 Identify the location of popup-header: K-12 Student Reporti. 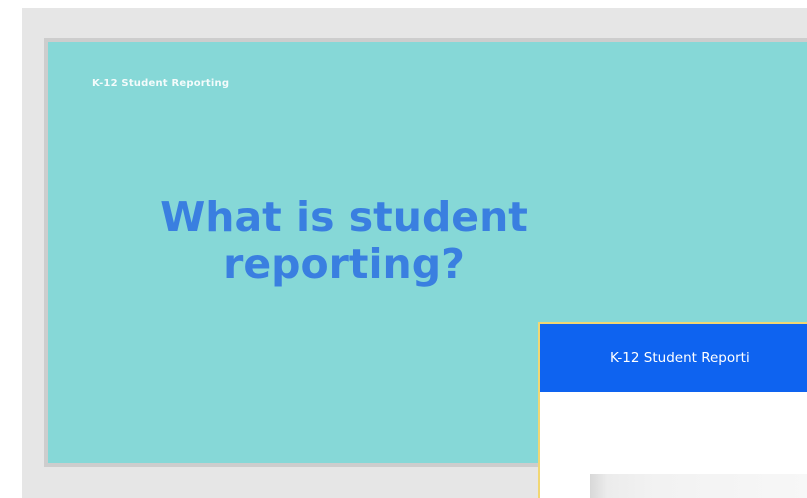
(673, 358).